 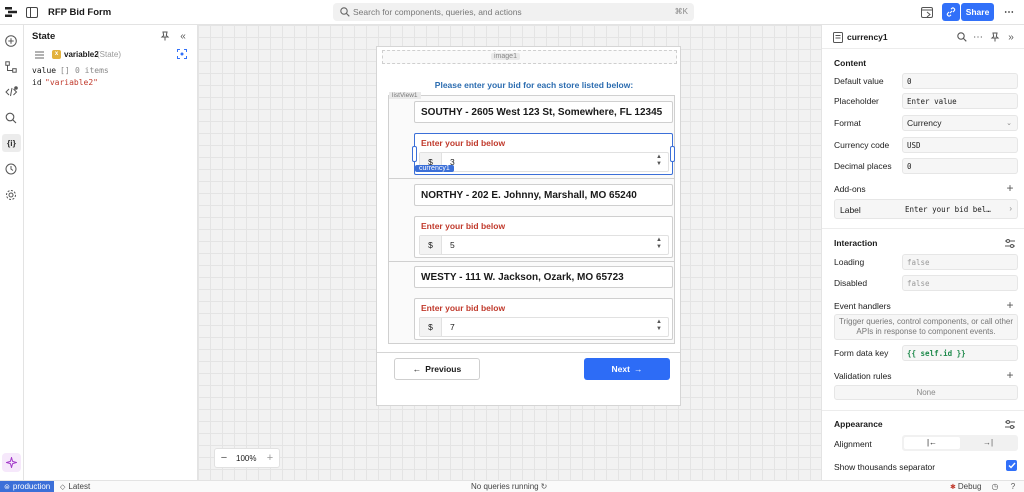 What do you see at coordinates (960, 101) in the screenshot?
I see `placeholder-input: Enter value` at bounding box center [960, 101].